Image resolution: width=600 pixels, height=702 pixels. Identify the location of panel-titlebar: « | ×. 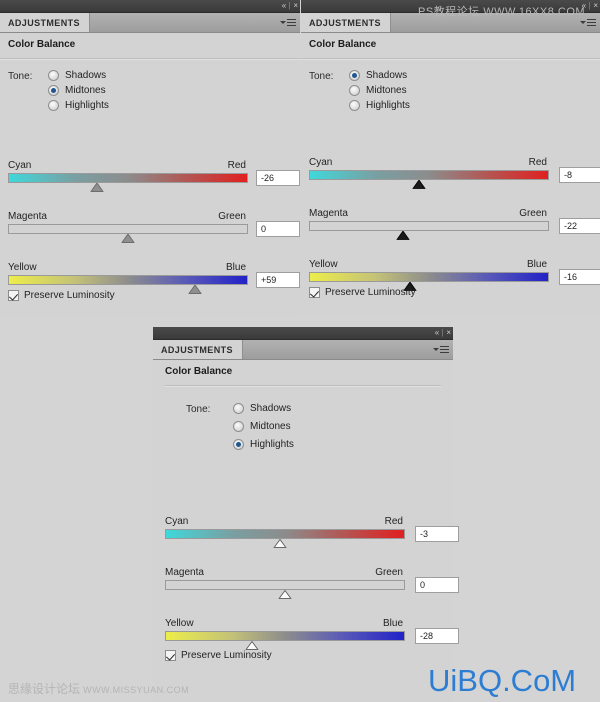
(150, 6).